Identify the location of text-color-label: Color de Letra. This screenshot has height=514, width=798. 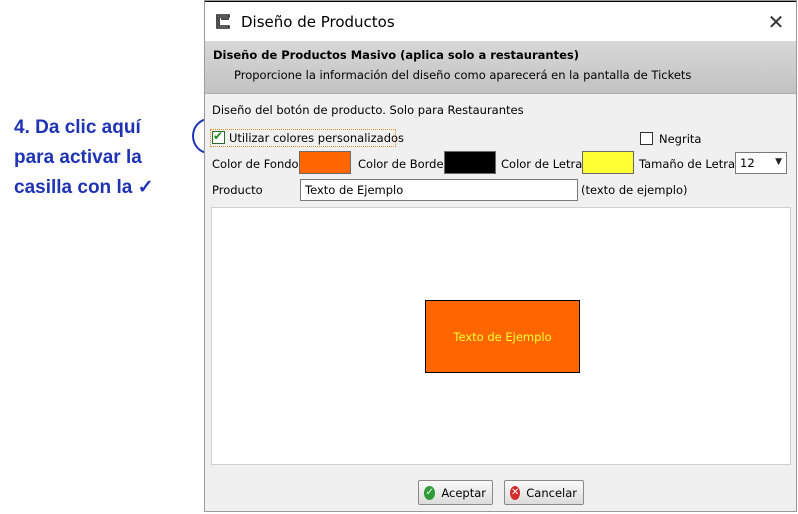
(542, 164).